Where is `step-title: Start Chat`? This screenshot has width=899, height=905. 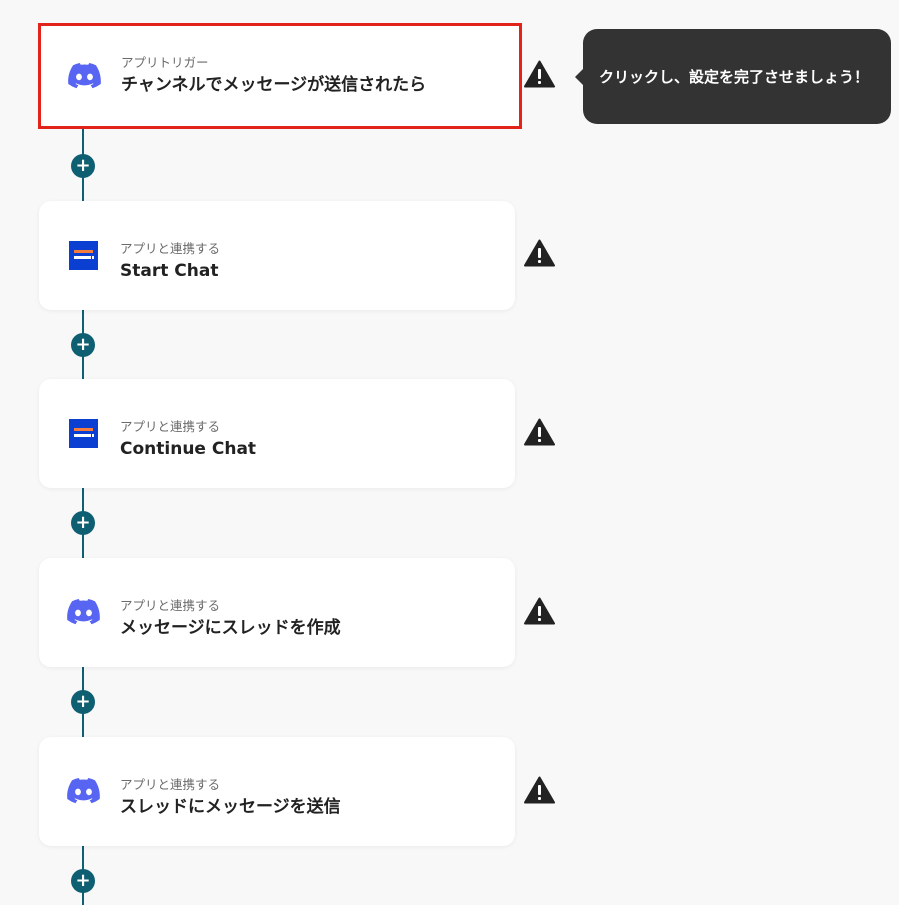
step-title: Start Chat is located at coordinates (169, 271).